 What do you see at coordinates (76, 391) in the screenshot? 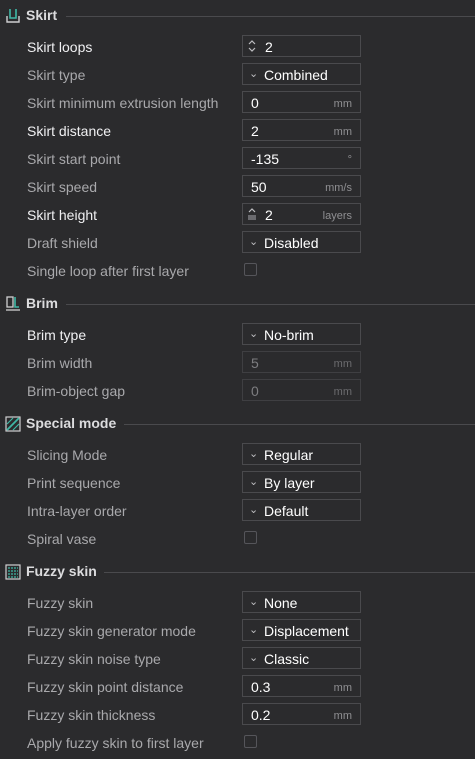
I see `brim-object-gap-label: Brim-object gap` at bounding box center [76, 391].